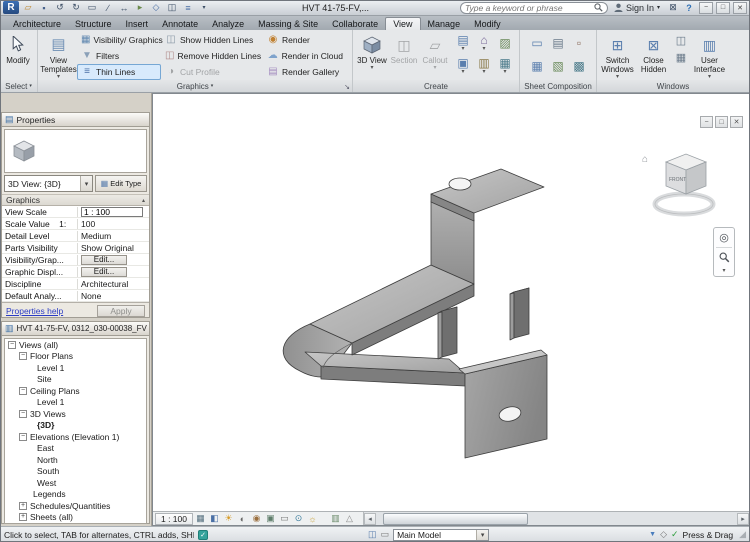  What do you see at coordinates (684, 183) in the screenshot?
I see `viewcube: FRONT` at bounding box center [684, 183].